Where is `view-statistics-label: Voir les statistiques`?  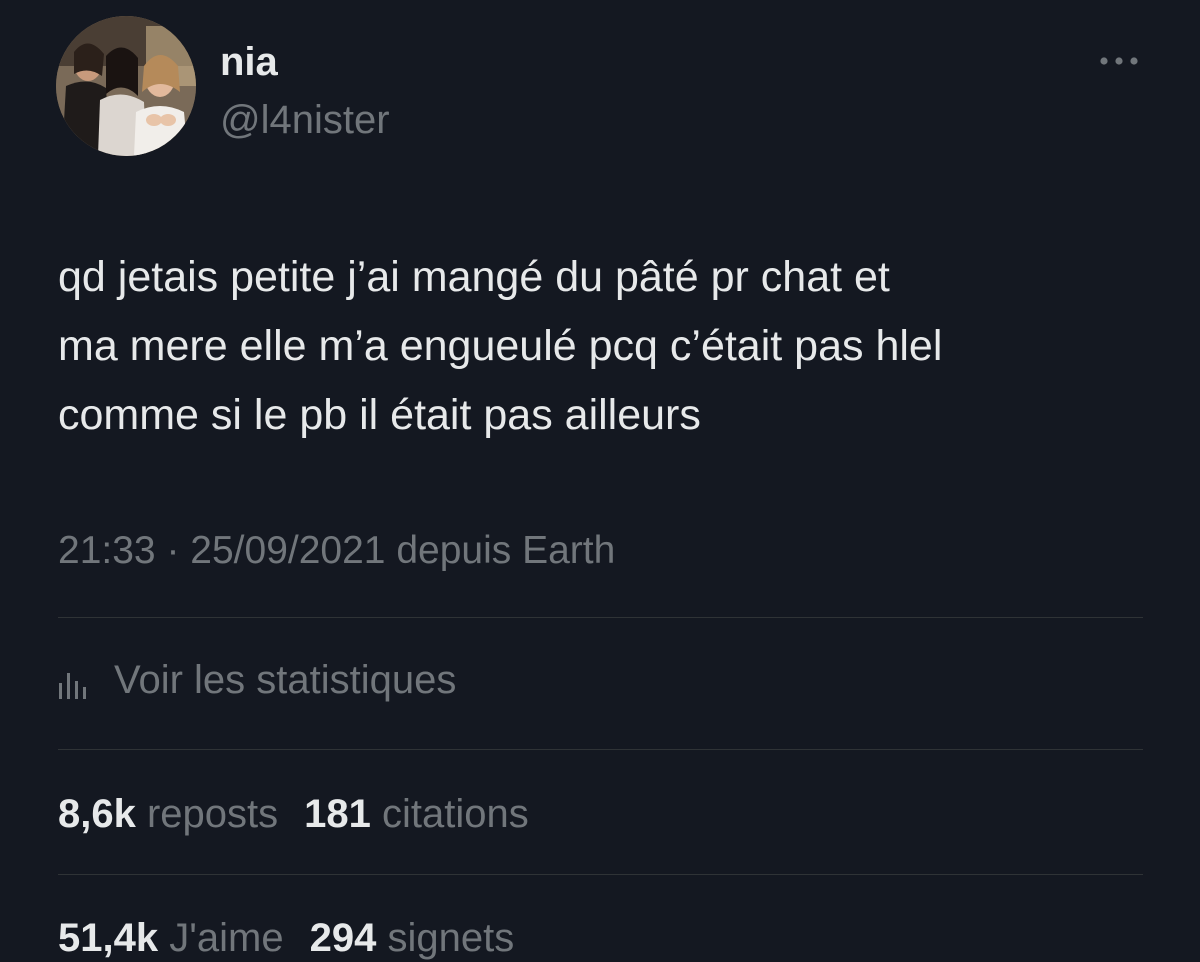
view-statistics-label: Voir les statistiques is located at coordinates (285, 679).